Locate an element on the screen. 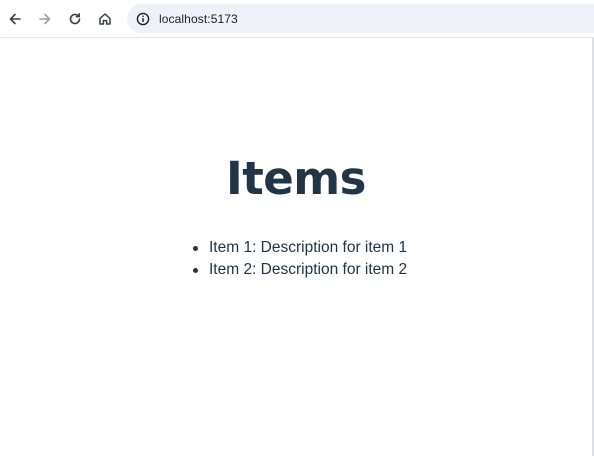 The height and width of the screenshot is (456, 594). browser-toolbar: localhost:5173 is located at coordinates (297, 18).